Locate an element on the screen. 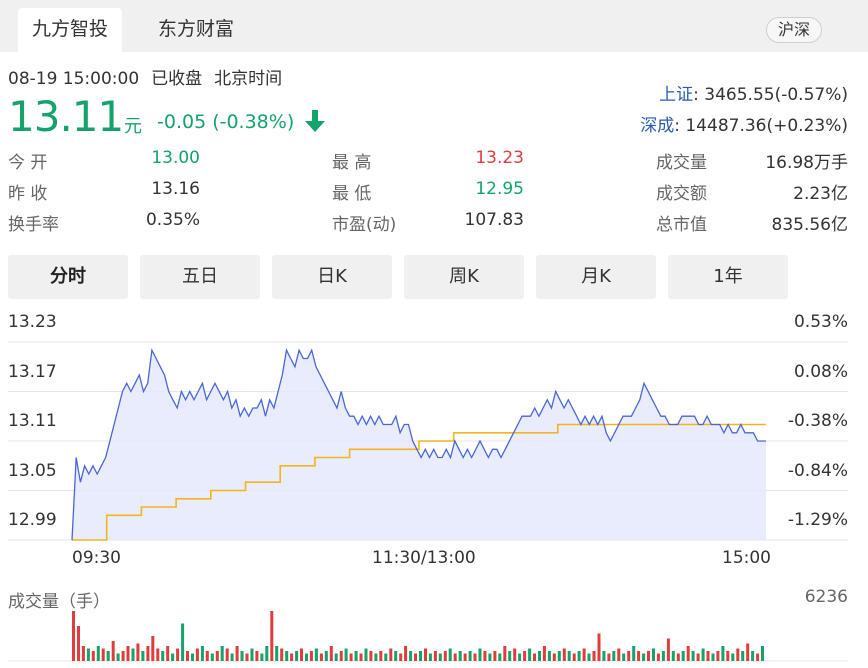 This screenshot has height=668, width=868. index-shanghai-value: : 3465.55(-0.57%) is located at coordinates (770, 95).